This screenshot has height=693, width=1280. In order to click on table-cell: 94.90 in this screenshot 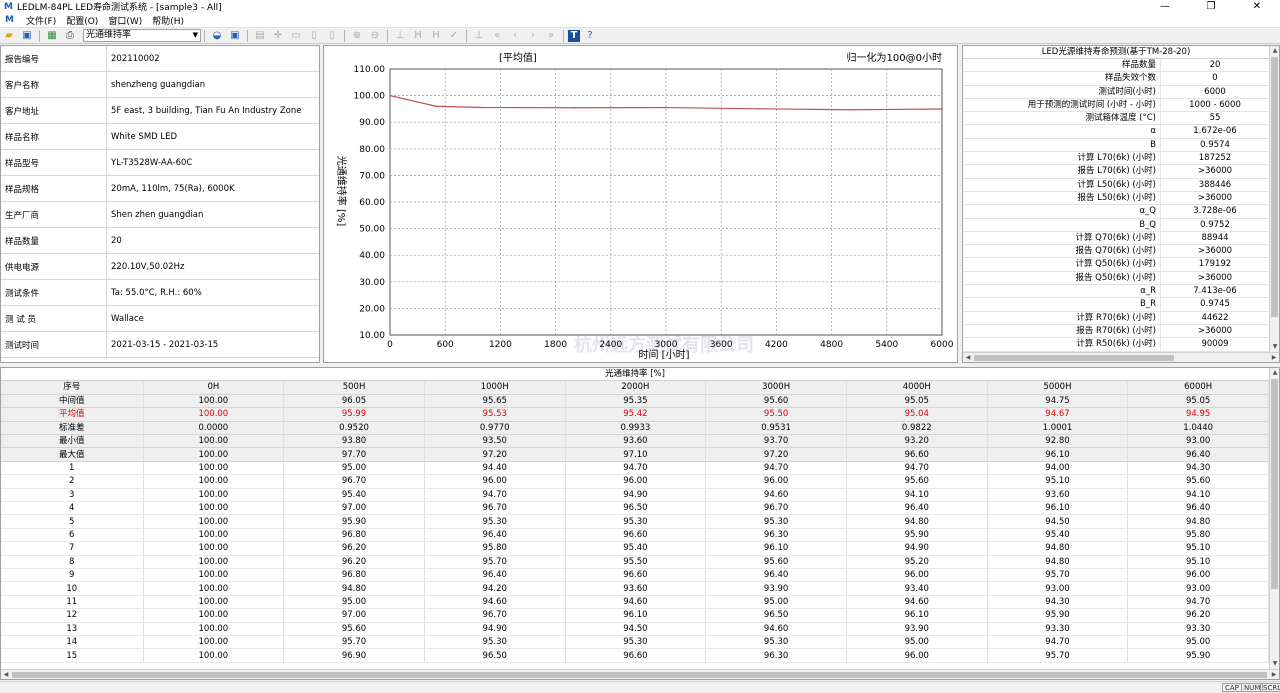, I will do `click(495, 629)`.